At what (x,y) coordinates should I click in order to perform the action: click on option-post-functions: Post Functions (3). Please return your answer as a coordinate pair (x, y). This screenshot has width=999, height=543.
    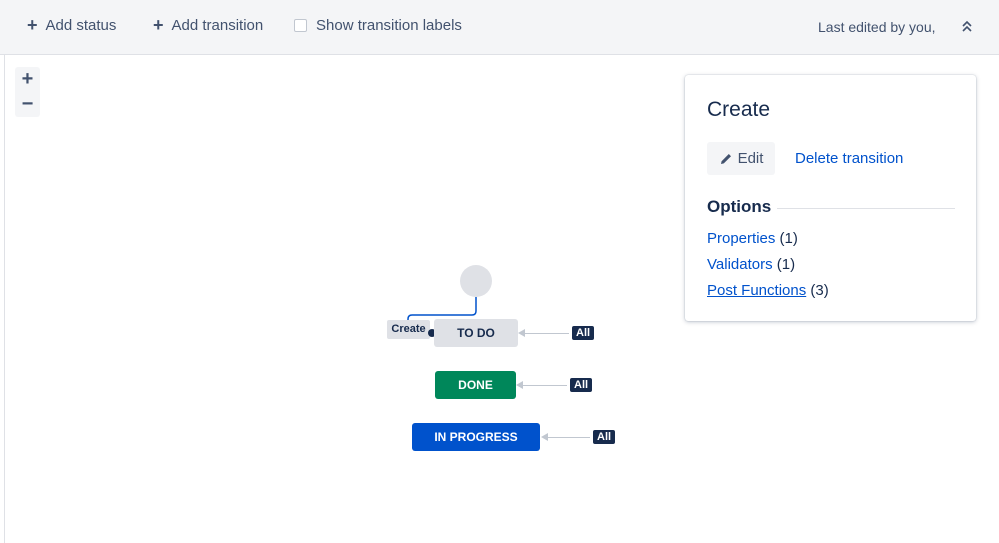
    Looking at the image, I should click on (768, 290).